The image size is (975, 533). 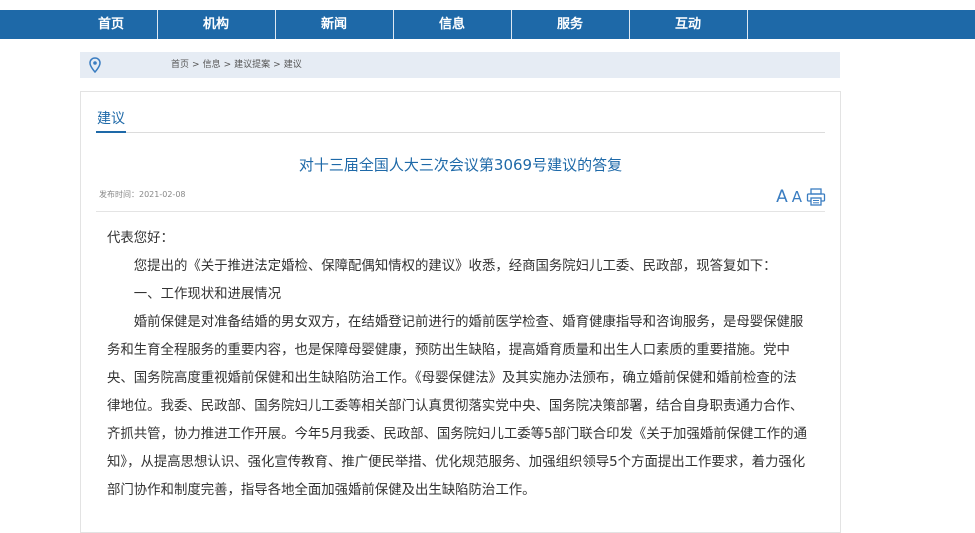 I want to click on breadcrumb-information: 信息, so click(x=212, y=65).